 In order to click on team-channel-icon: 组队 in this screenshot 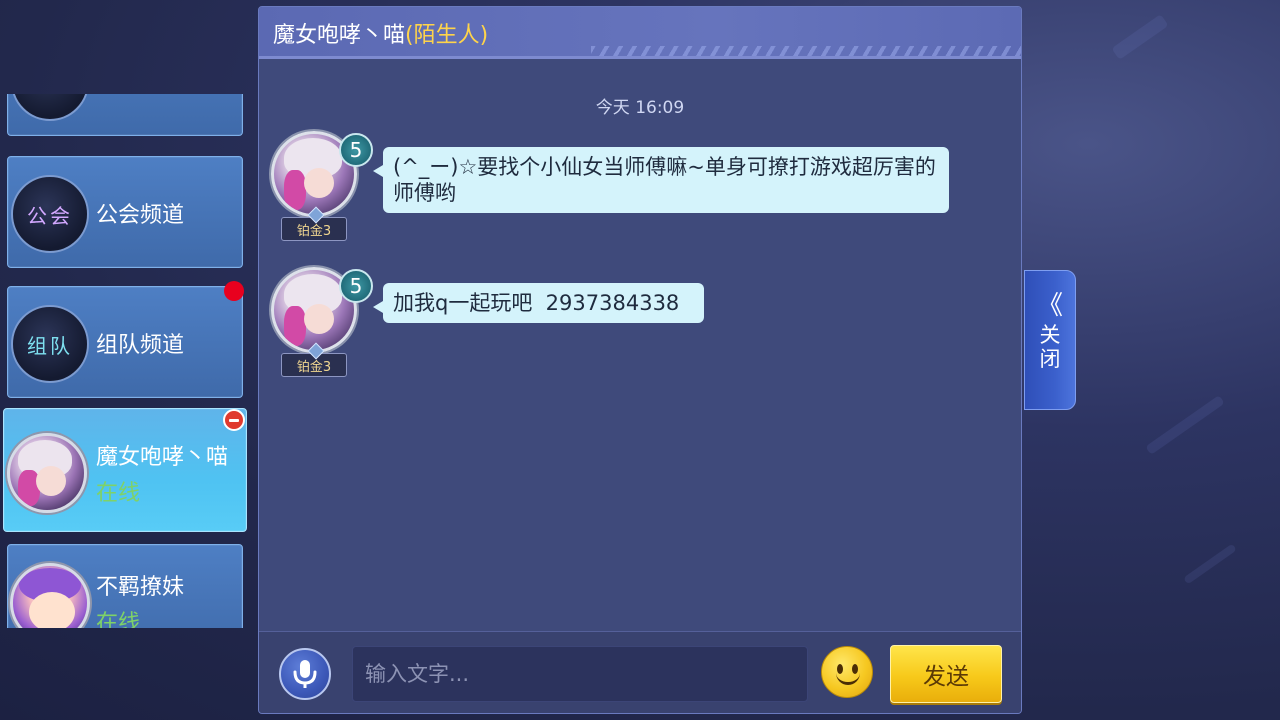, I will do `click(50, 344)`.